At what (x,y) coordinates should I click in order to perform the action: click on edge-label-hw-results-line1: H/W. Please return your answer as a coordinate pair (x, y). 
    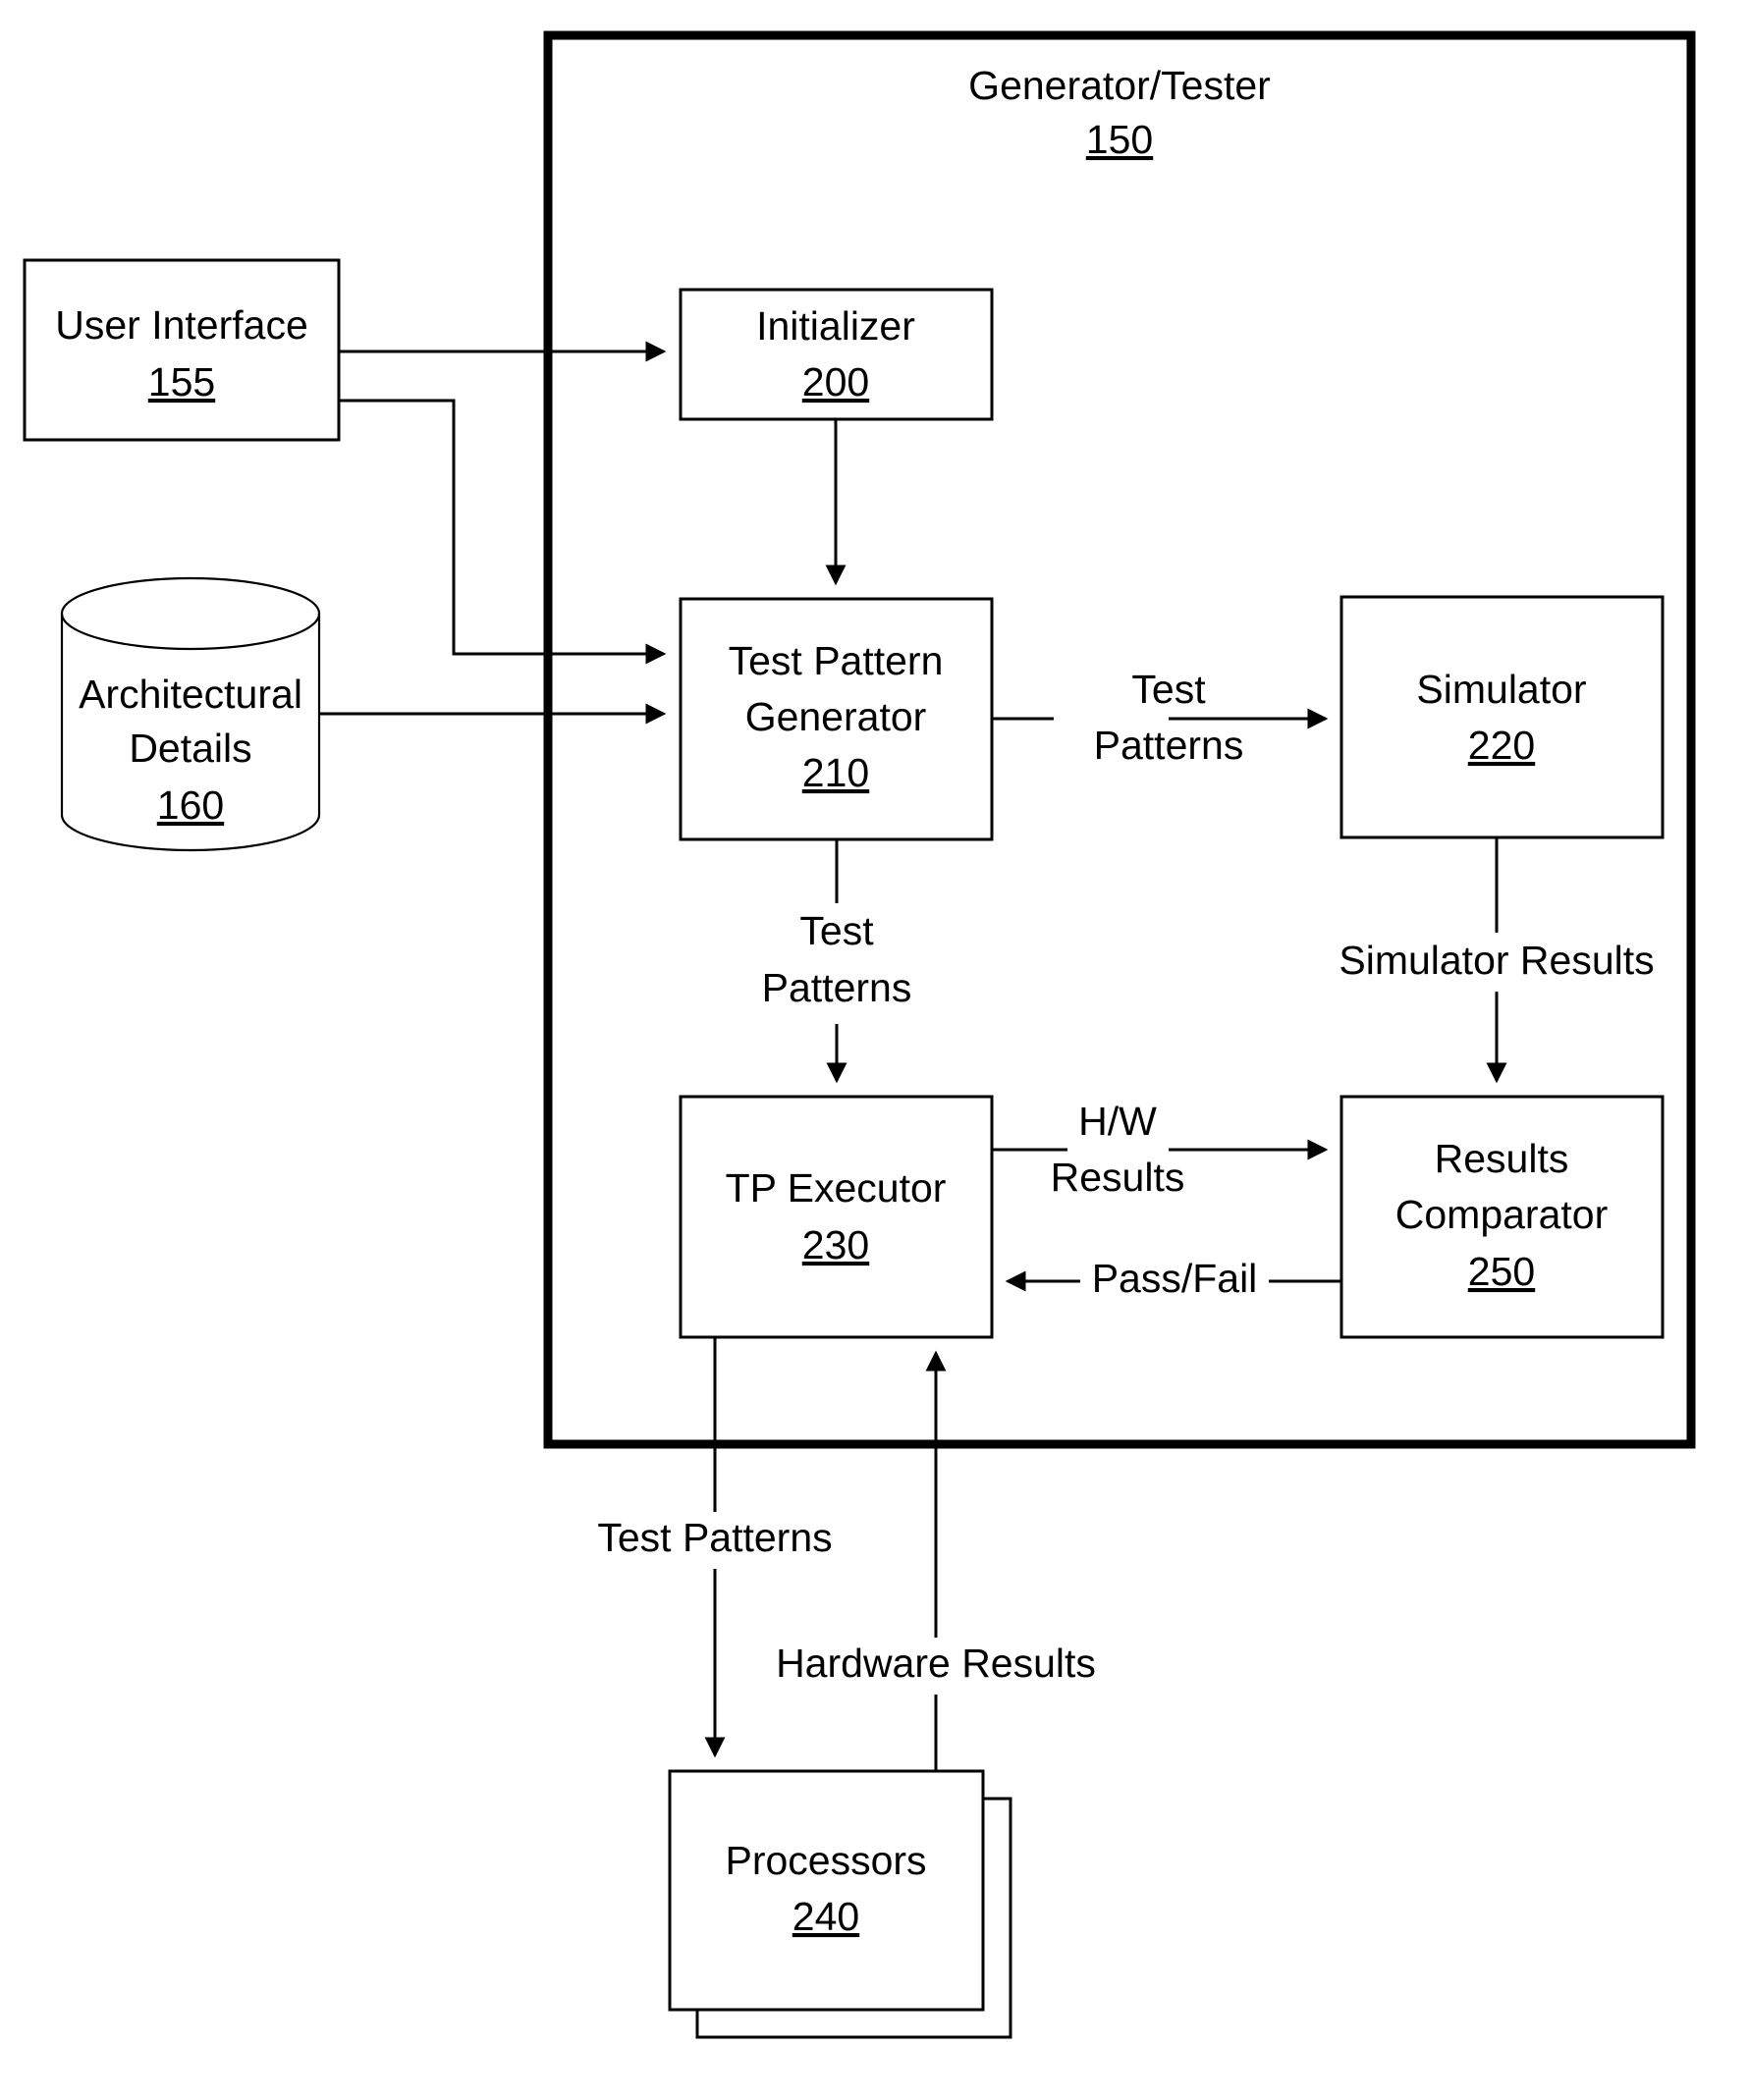
    Looking at the image, I should click on (1117, 1121).